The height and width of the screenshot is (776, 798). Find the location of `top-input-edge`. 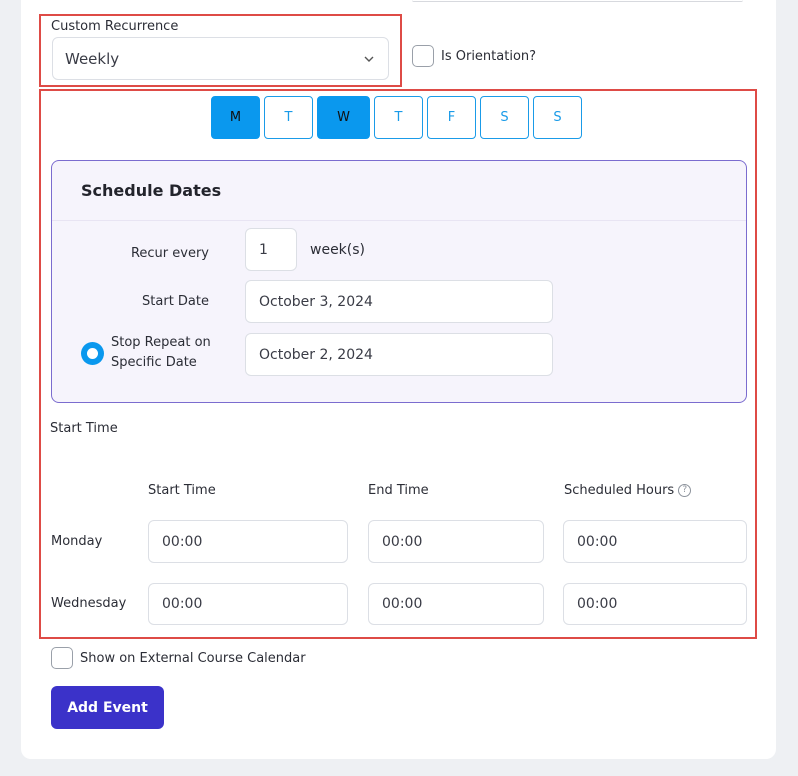

top-input-edge is located at coordinates (577, 1).